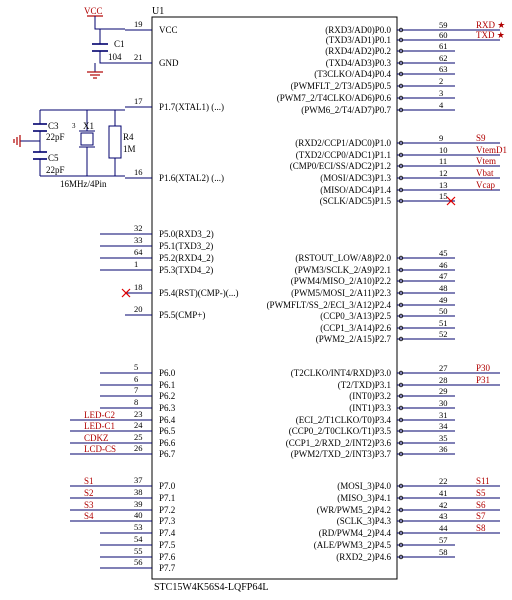 This screenshot has height=600, width=512. Describe the element at coordinates (99, 426) in the screenshot. I see `left-net-label: LED-C1` at that location.